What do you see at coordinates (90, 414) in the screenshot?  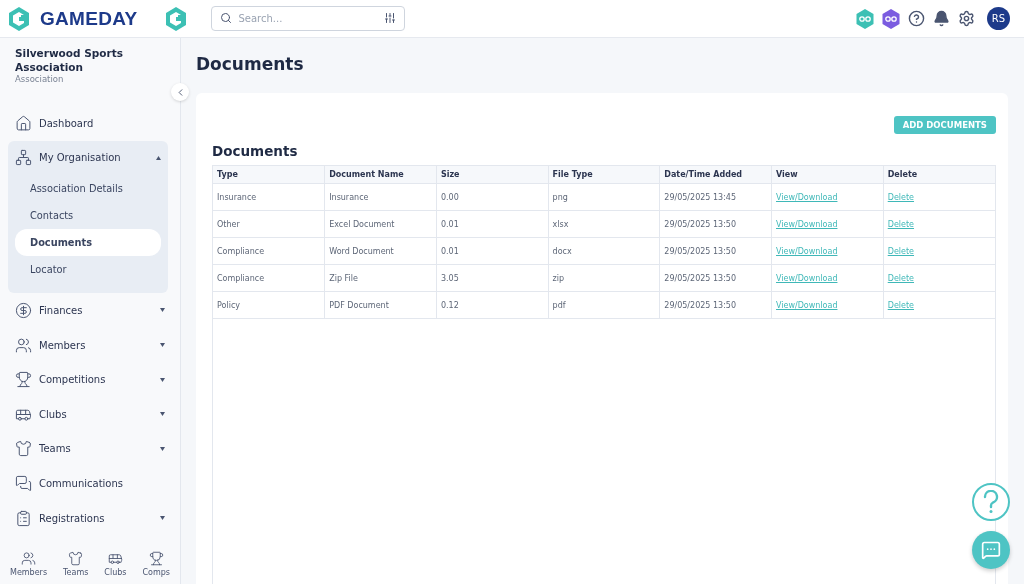 I see `sidebar-item: Clubs` at bounding box center [90, 414].